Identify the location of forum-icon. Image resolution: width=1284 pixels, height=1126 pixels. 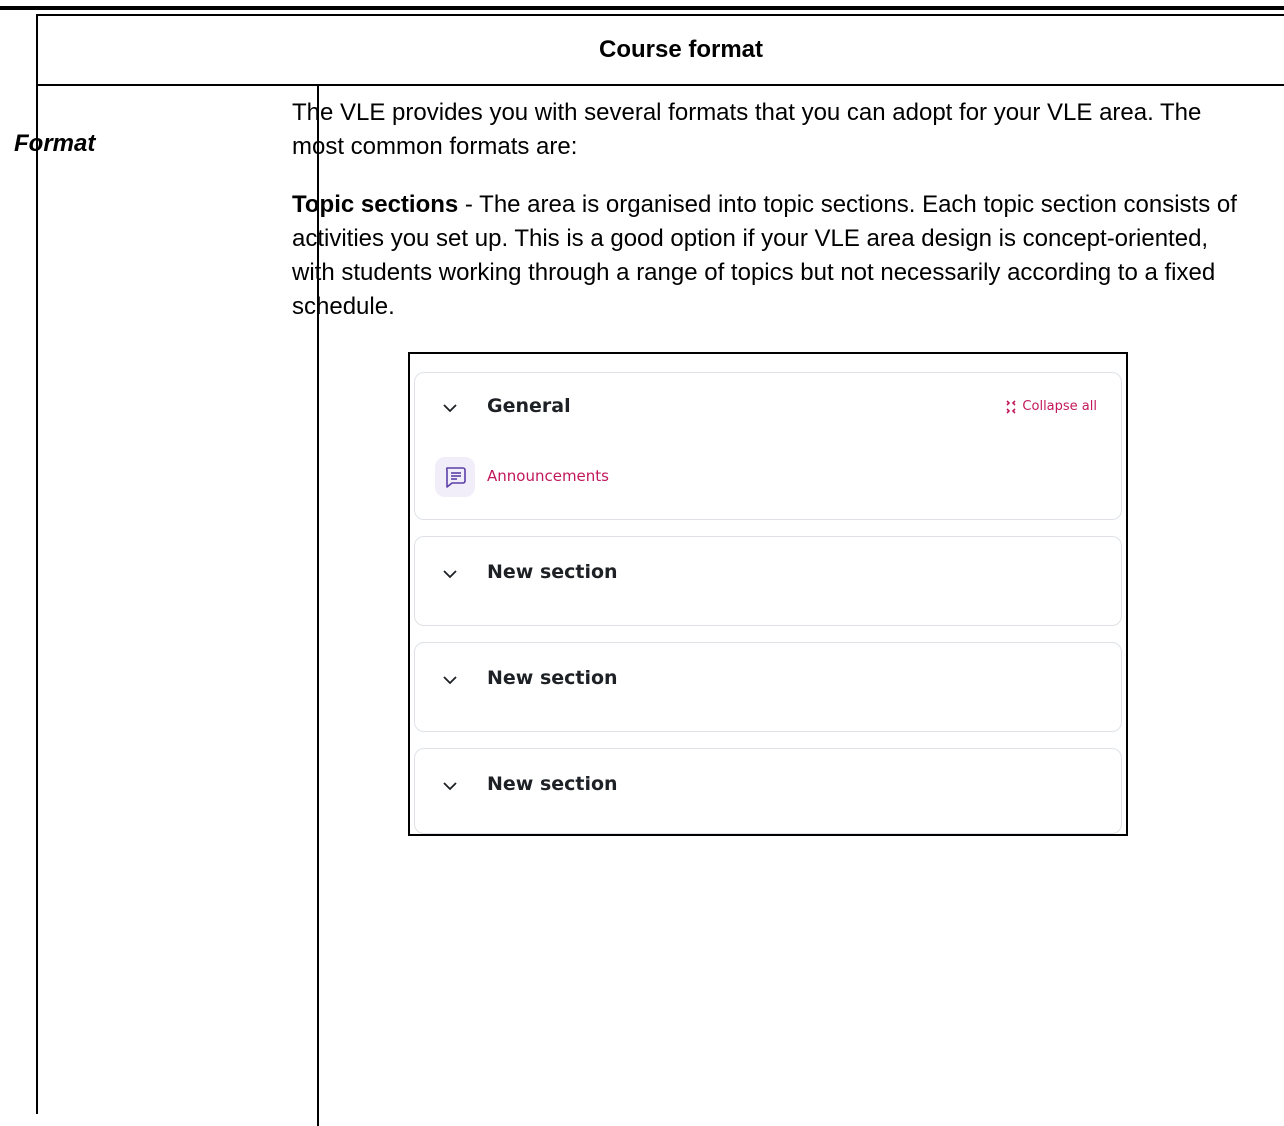
(455, 477).